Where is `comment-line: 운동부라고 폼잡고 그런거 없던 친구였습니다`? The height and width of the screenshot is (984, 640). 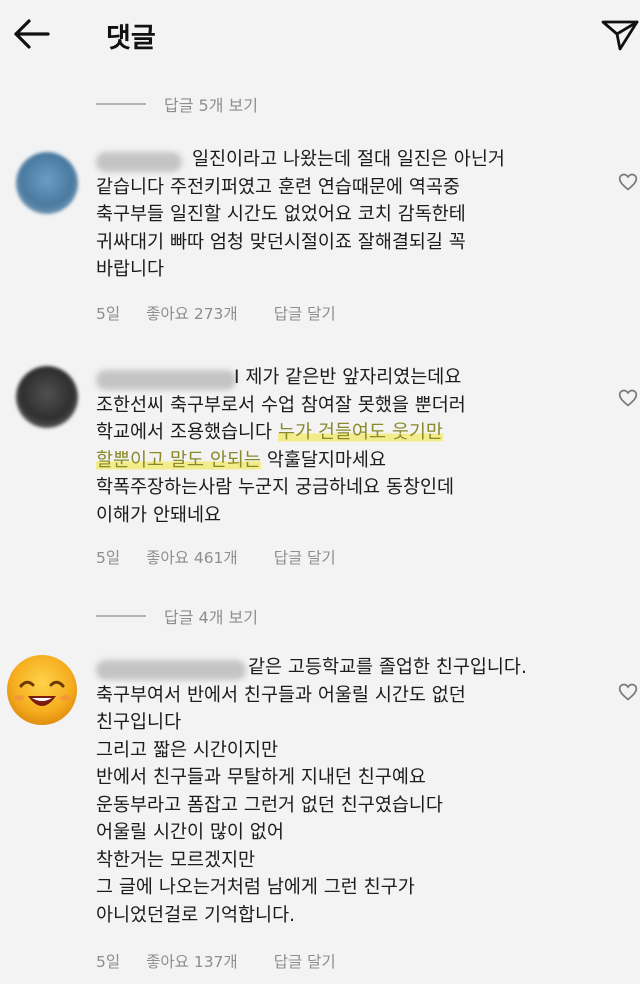
comment-line: 운동부라고 폼잡고 그런거 없던 친구였습니다 is located at coordinates (269, 805).